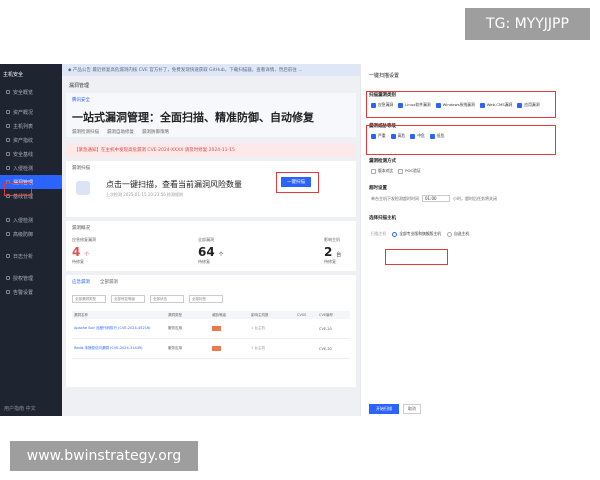  Describe the element at coordinates (216, 328) in the screenshot. I see `severity-badge` at that location.